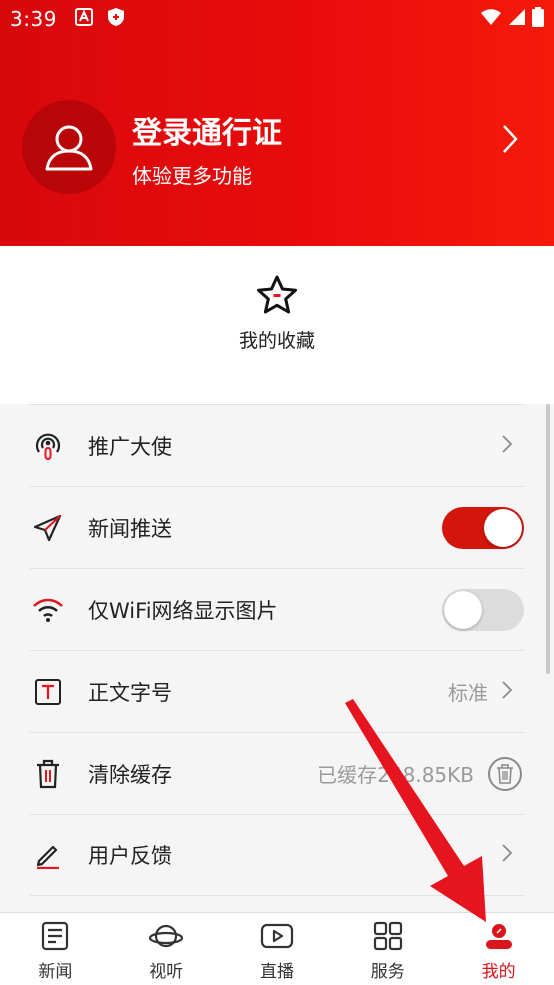 Image resolution: width=554 pixels, height=985 pixels. What do you see at coordinates (116, 19) in the screenshot?
I see `shield-icon` at bounding box center [116, 19].